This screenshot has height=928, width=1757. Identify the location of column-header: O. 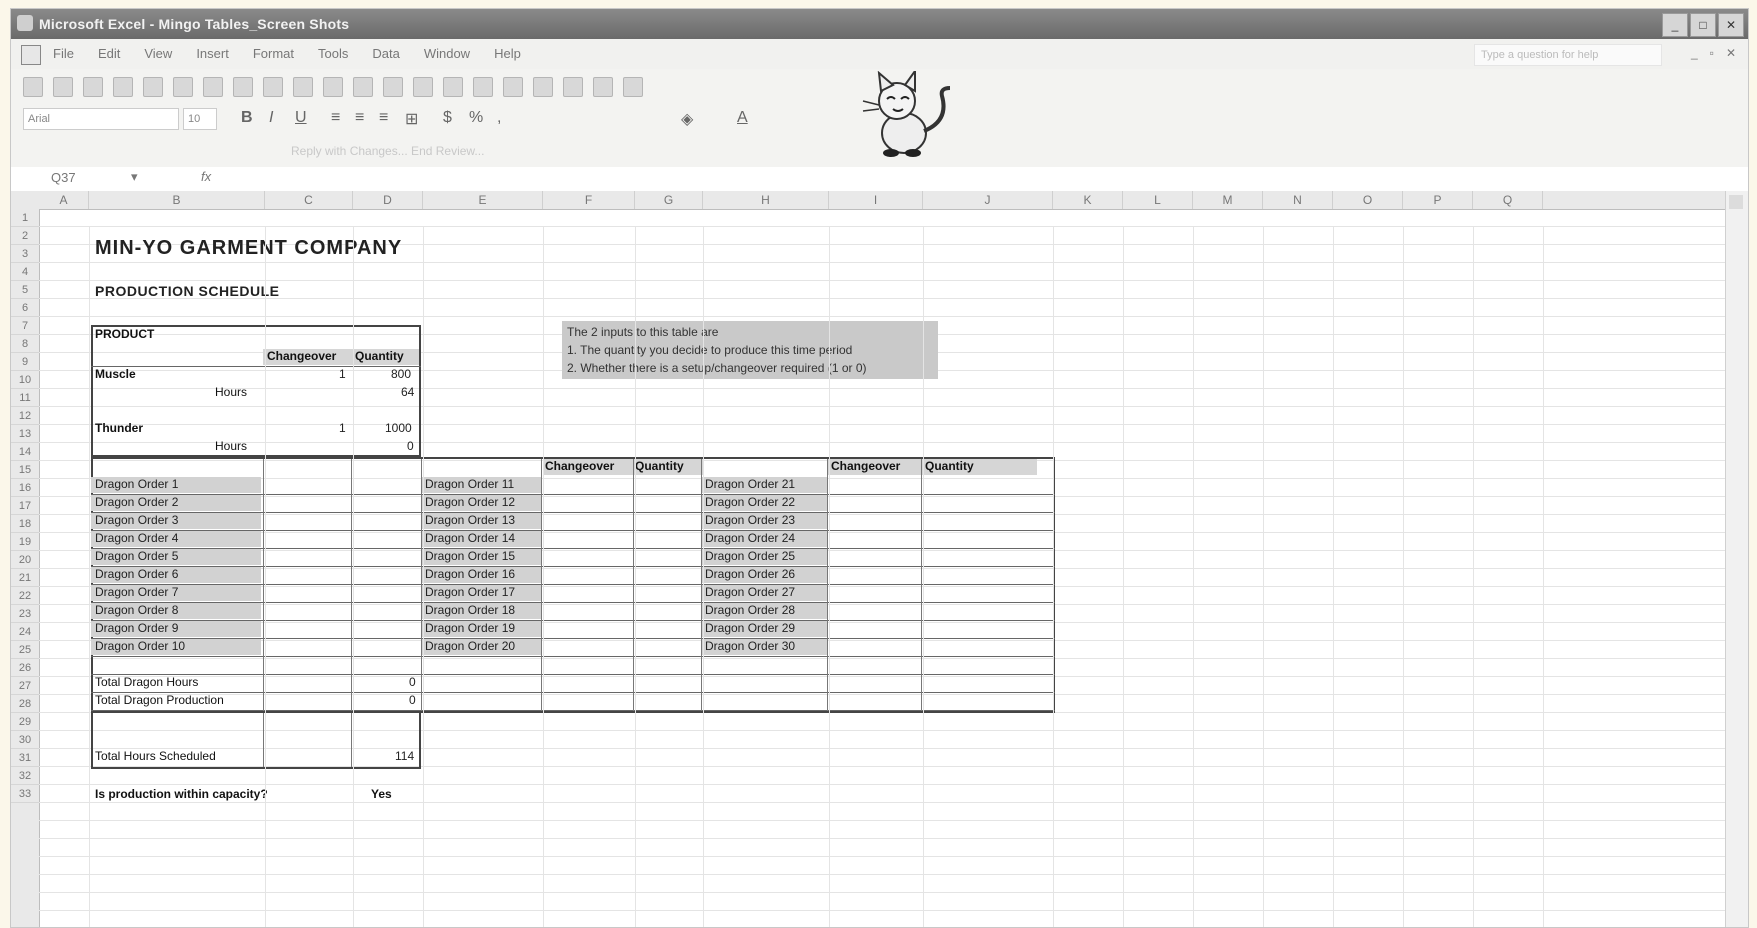
(1368, 200).